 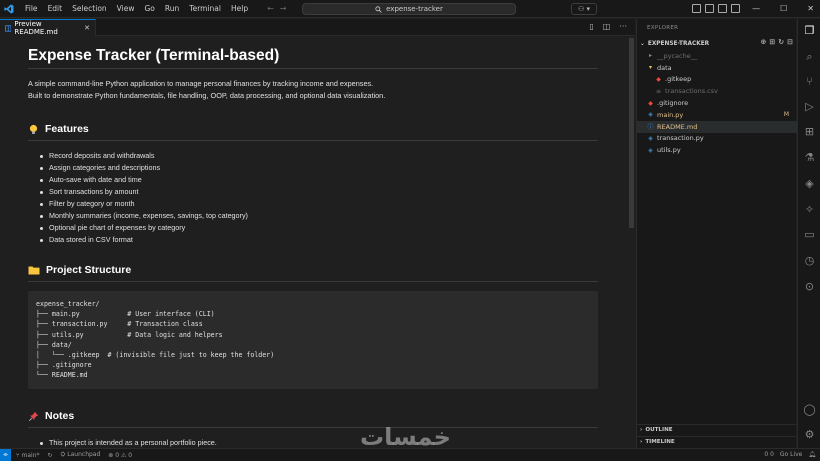 What do you see at coordinates (717, 56) in the screenshot?
I see `file-tree-item: ▸ __pycache__` at bounding box center [717, 56].